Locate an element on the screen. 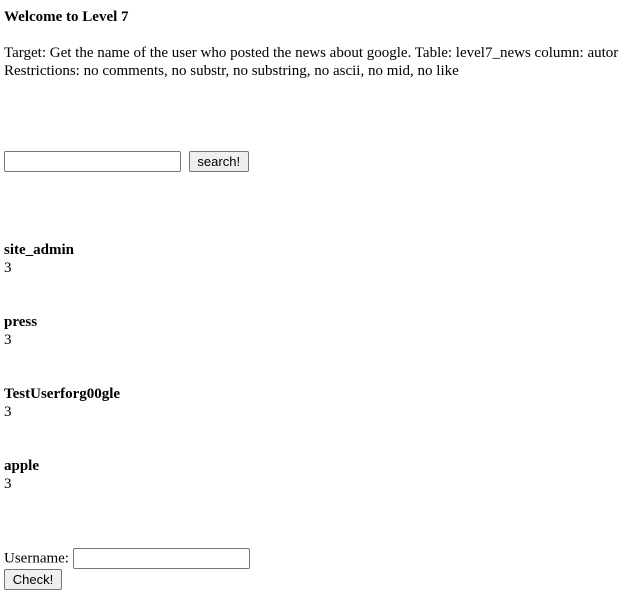  search-input is located at coordinates (92, 161).